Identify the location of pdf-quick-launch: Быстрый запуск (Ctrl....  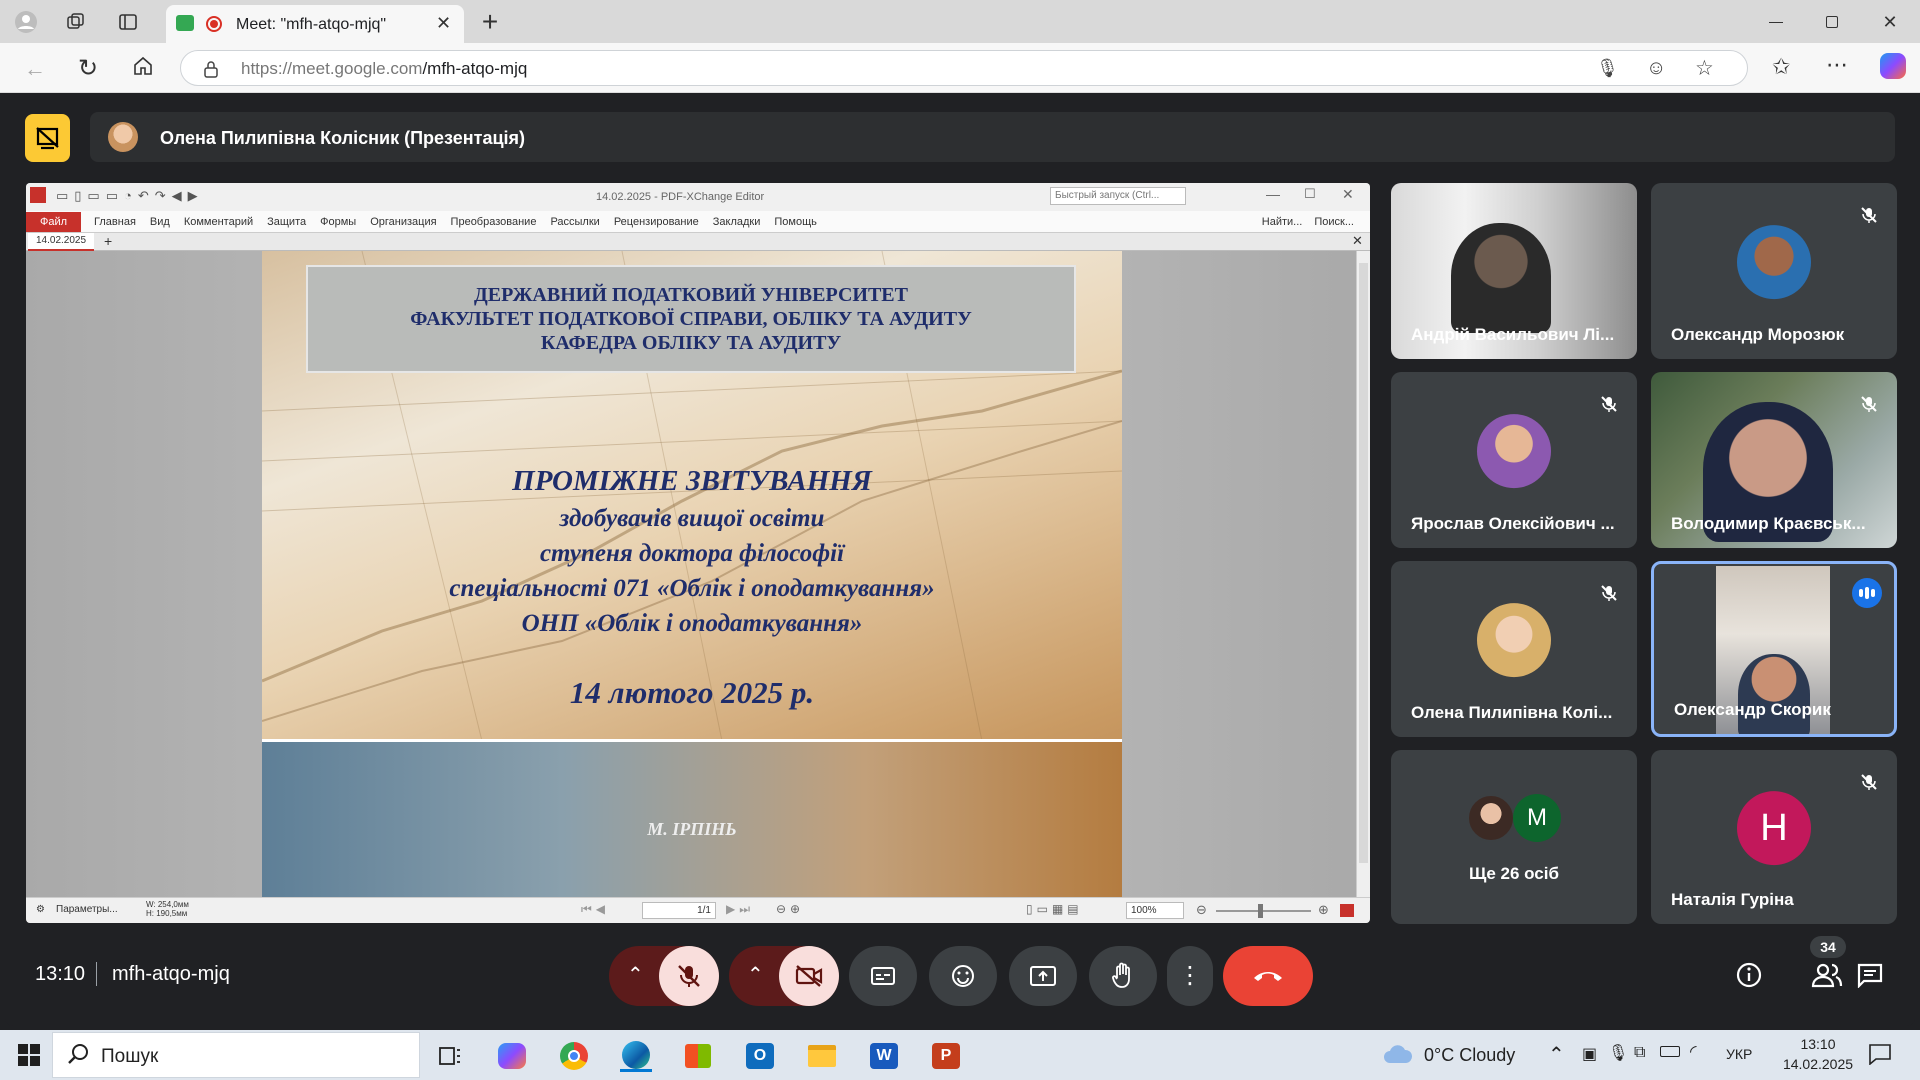
(1118, 196).